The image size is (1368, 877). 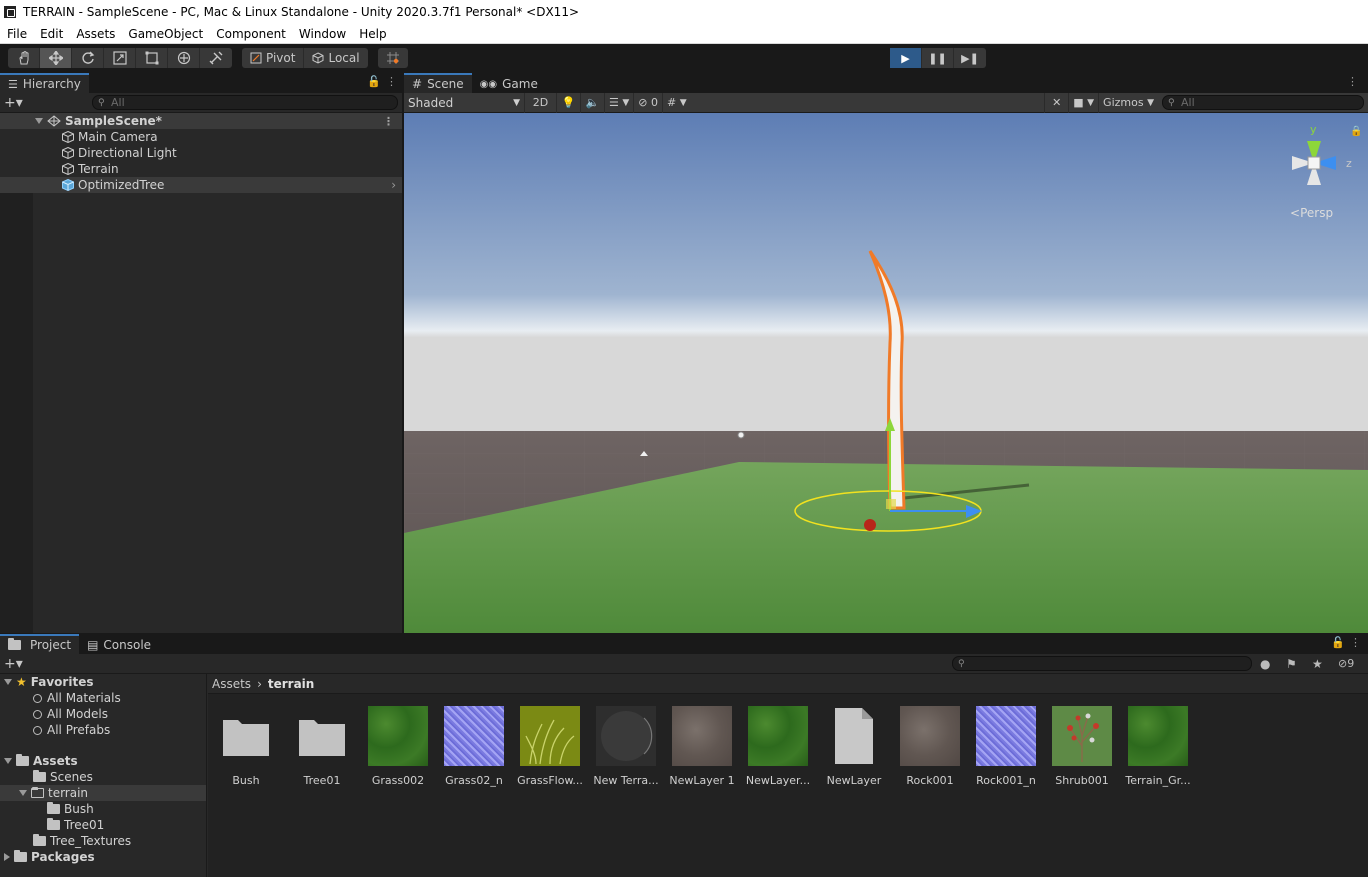 What do you see at coordinates (372, 34) in the screenshot?
I see `menu-help: Help` at bounding box center [372, 34].